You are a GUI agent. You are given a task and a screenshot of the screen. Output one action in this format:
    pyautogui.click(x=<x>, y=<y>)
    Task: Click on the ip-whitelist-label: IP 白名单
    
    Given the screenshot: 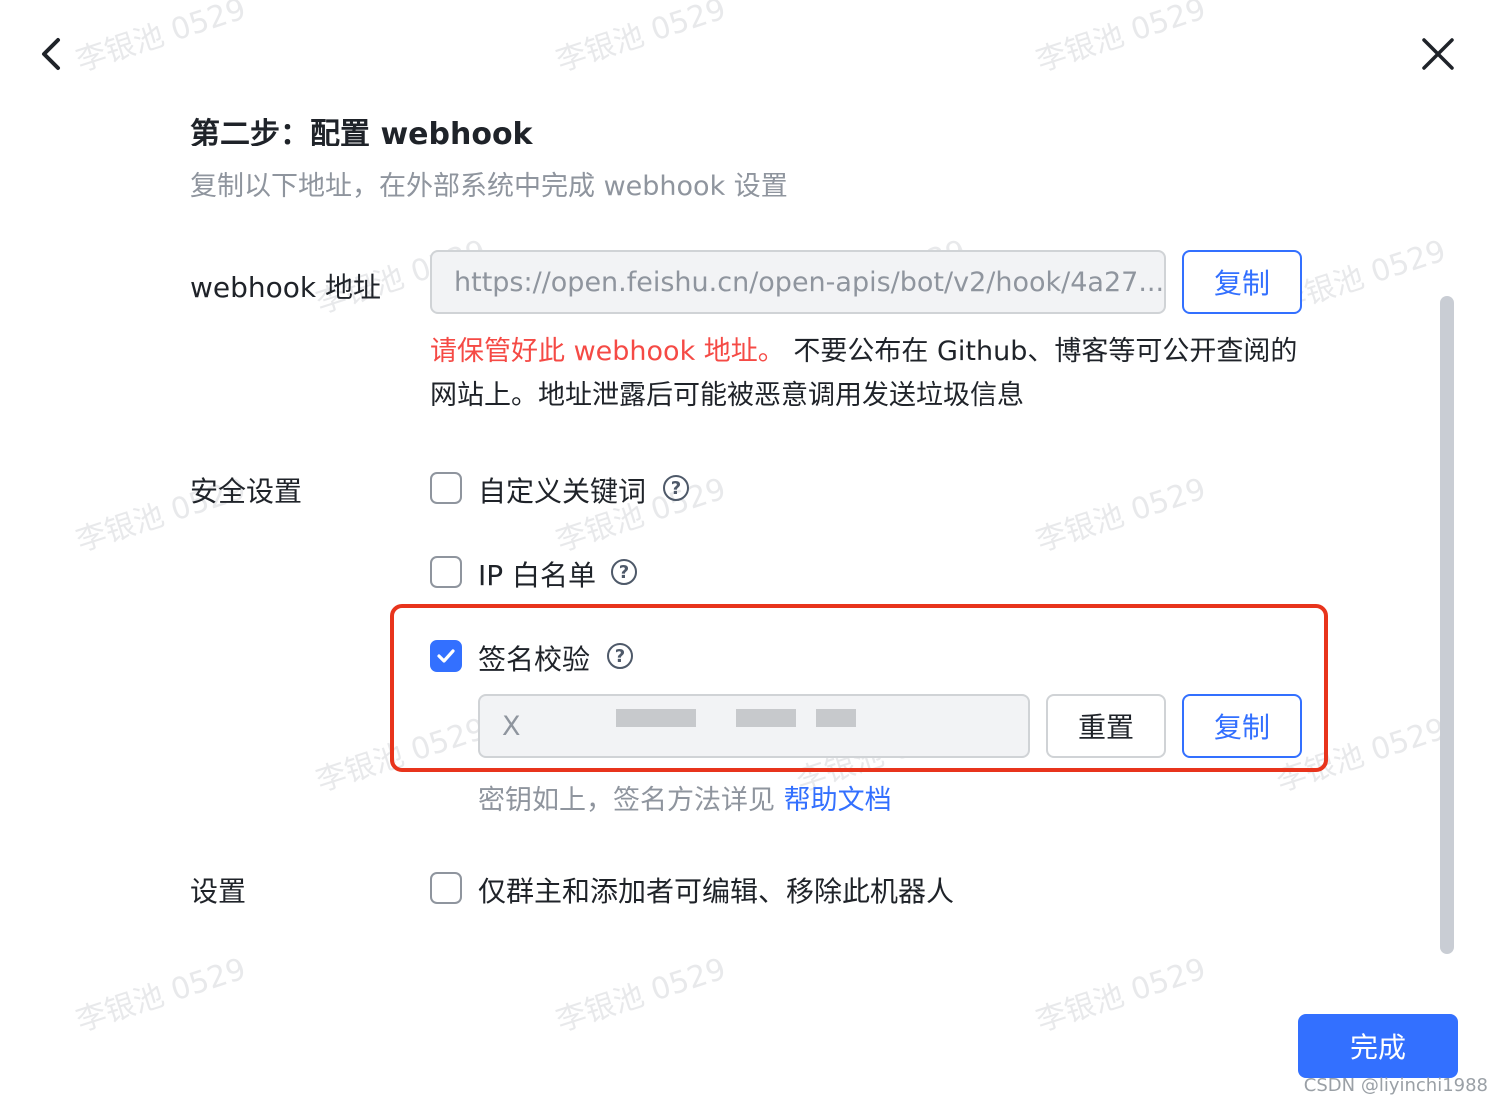 What is the action you would take?
    pyautogui.click(x=537, y=575)
    